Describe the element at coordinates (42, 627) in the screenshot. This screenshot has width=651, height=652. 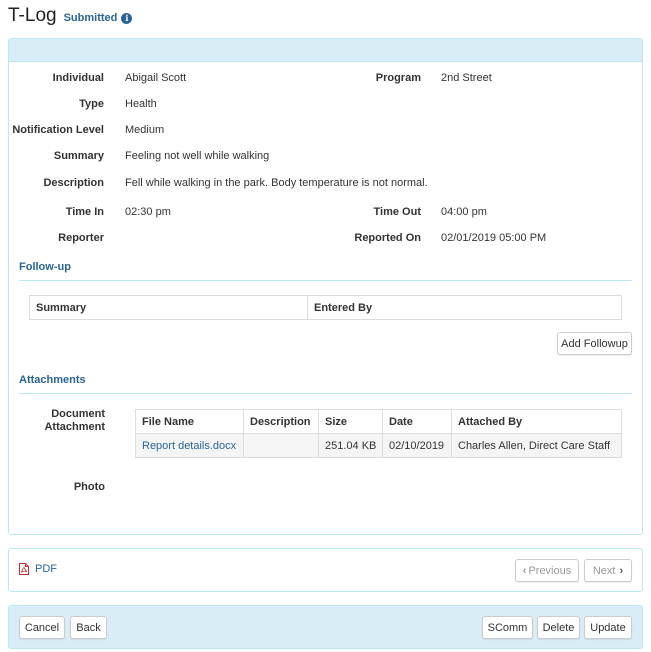
I see `cancel-button: Cancel` at that location.